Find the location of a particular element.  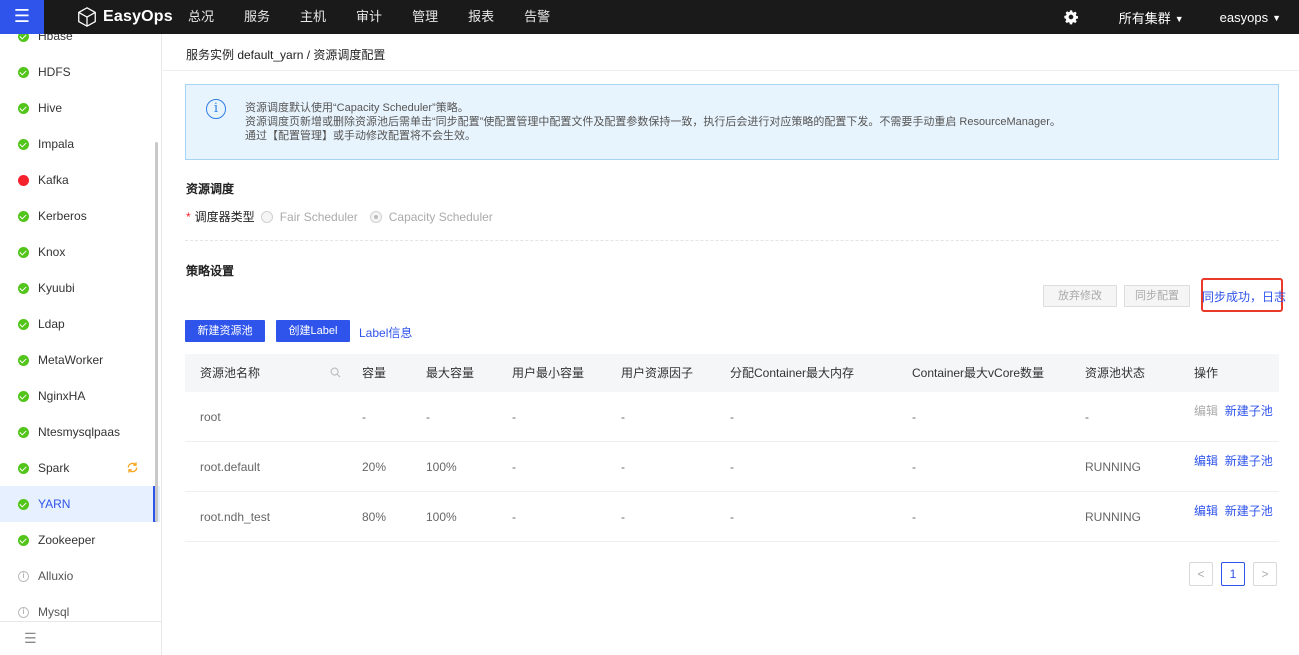

sidebar-item-label: Ntesmysqlpaas is located at coordinates (79, 432).